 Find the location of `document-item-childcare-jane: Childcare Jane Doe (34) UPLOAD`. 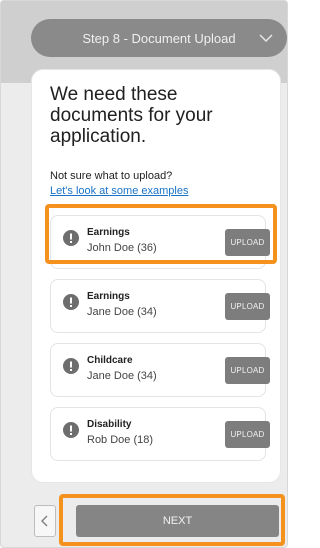

document-item-childcare-jane: Childcare Jane Doe (34) UPLOAD is located at coordinates (160, 370).